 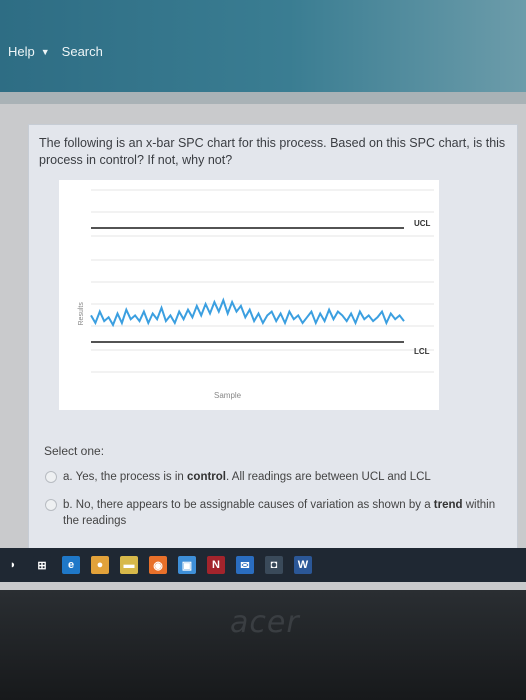 I want to click on task-view-icon: ⊞, so click(x=42, y=565).